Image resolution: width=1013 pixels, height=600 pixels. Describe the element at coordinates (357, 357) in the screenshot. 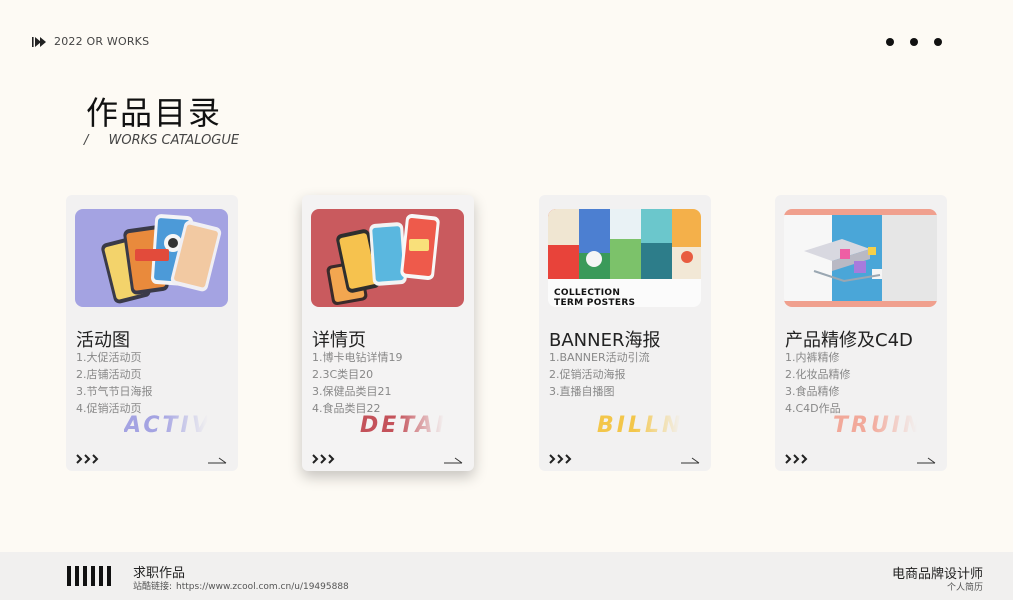

I see `list-item: 1.博卡电钻详情19` at that location.